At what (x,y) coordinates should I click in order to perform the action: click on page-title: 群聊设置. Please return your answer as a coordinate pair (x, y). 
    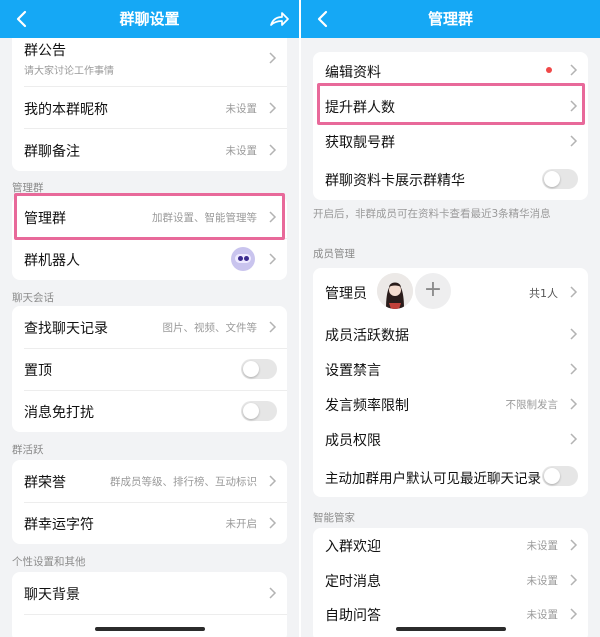
    Looking at the image, I should click on (149, 19).